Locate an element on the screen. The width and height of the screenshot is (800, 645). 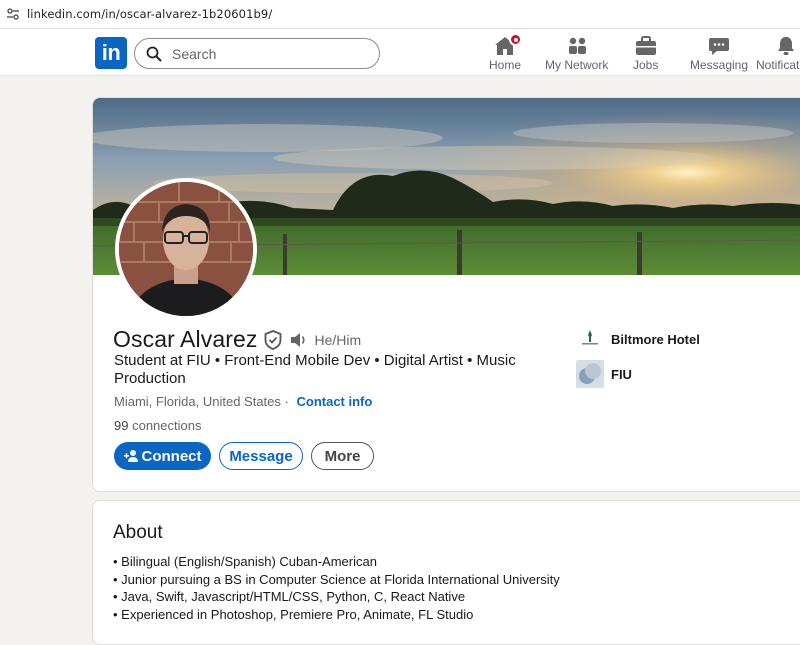
message-button: Message is located at coordinates (261, 456).